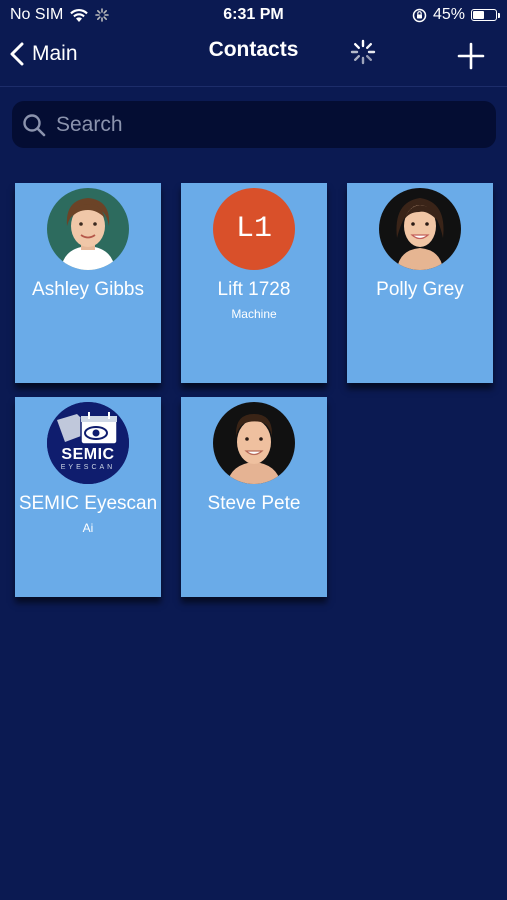  What do you see at coordinates (478, 15) in the screenshot?
I see `battery-fill` at bounding box center [478, 15].